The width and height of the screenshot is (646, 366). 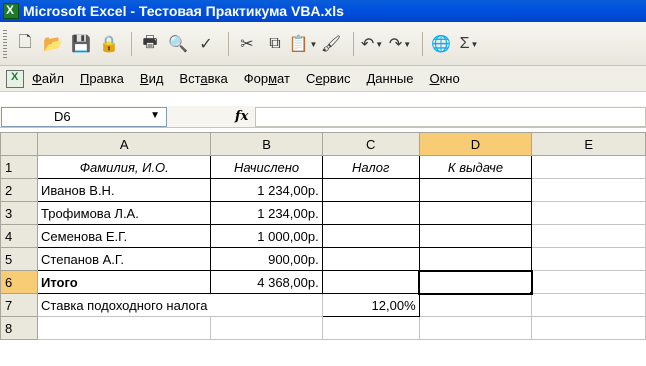 I want to click on cell-e3, so click(x=588, y=213).